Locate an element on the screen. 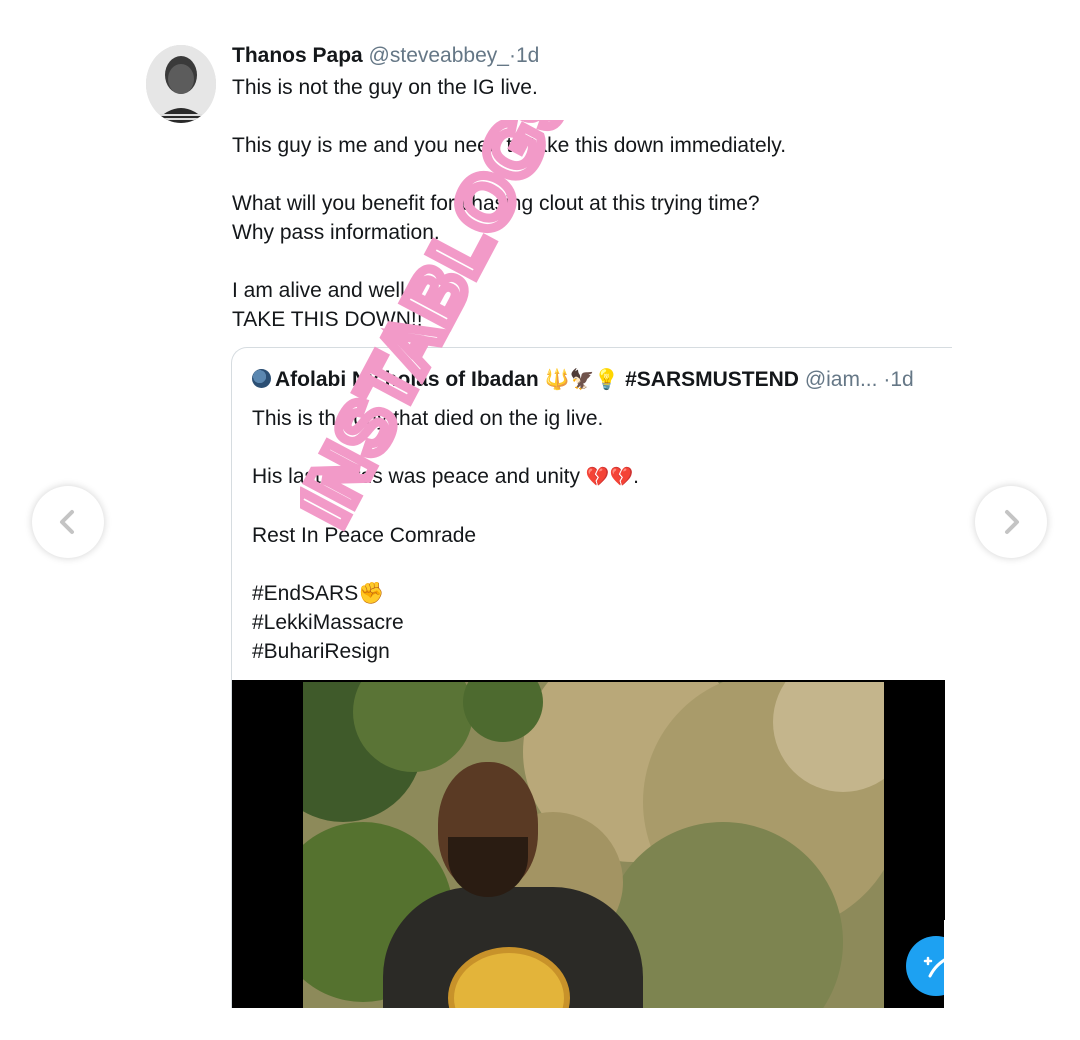 This screenshot has height=1040, width=1080. next-button is located at coordinates (1011, 522).